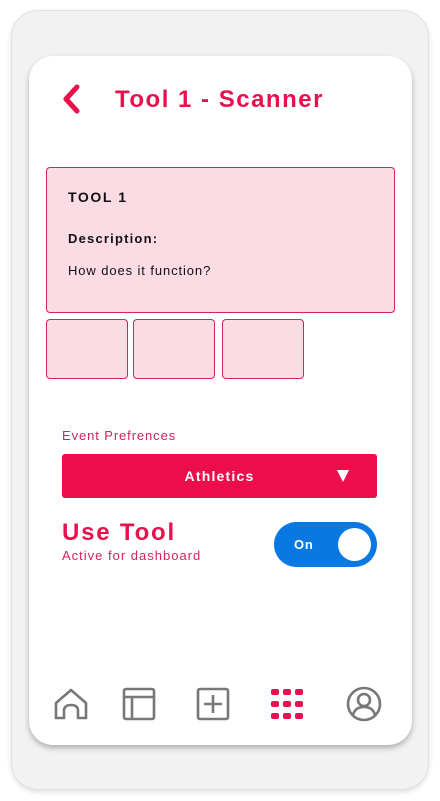  What do you see at coordinates (343, 476) in the screenshot?
I see `triangle-down-icon` at bounding box center [343, 476].